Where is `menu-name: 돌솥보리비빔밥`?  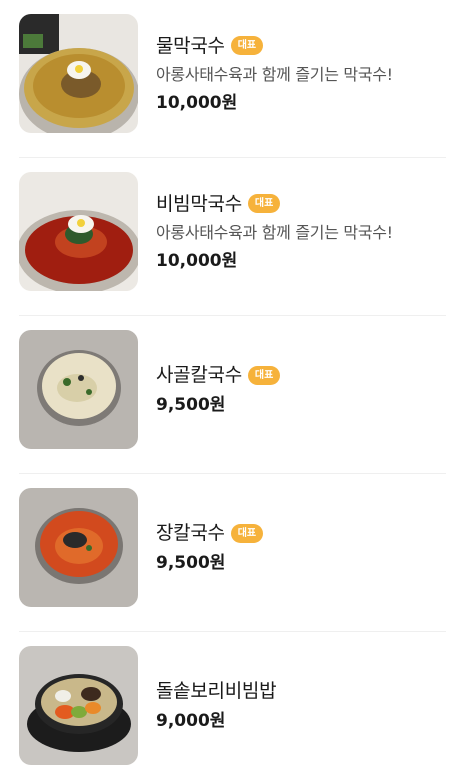
menu-name: 돌솥보리비빔밥 is located at coordinates (216, 691).